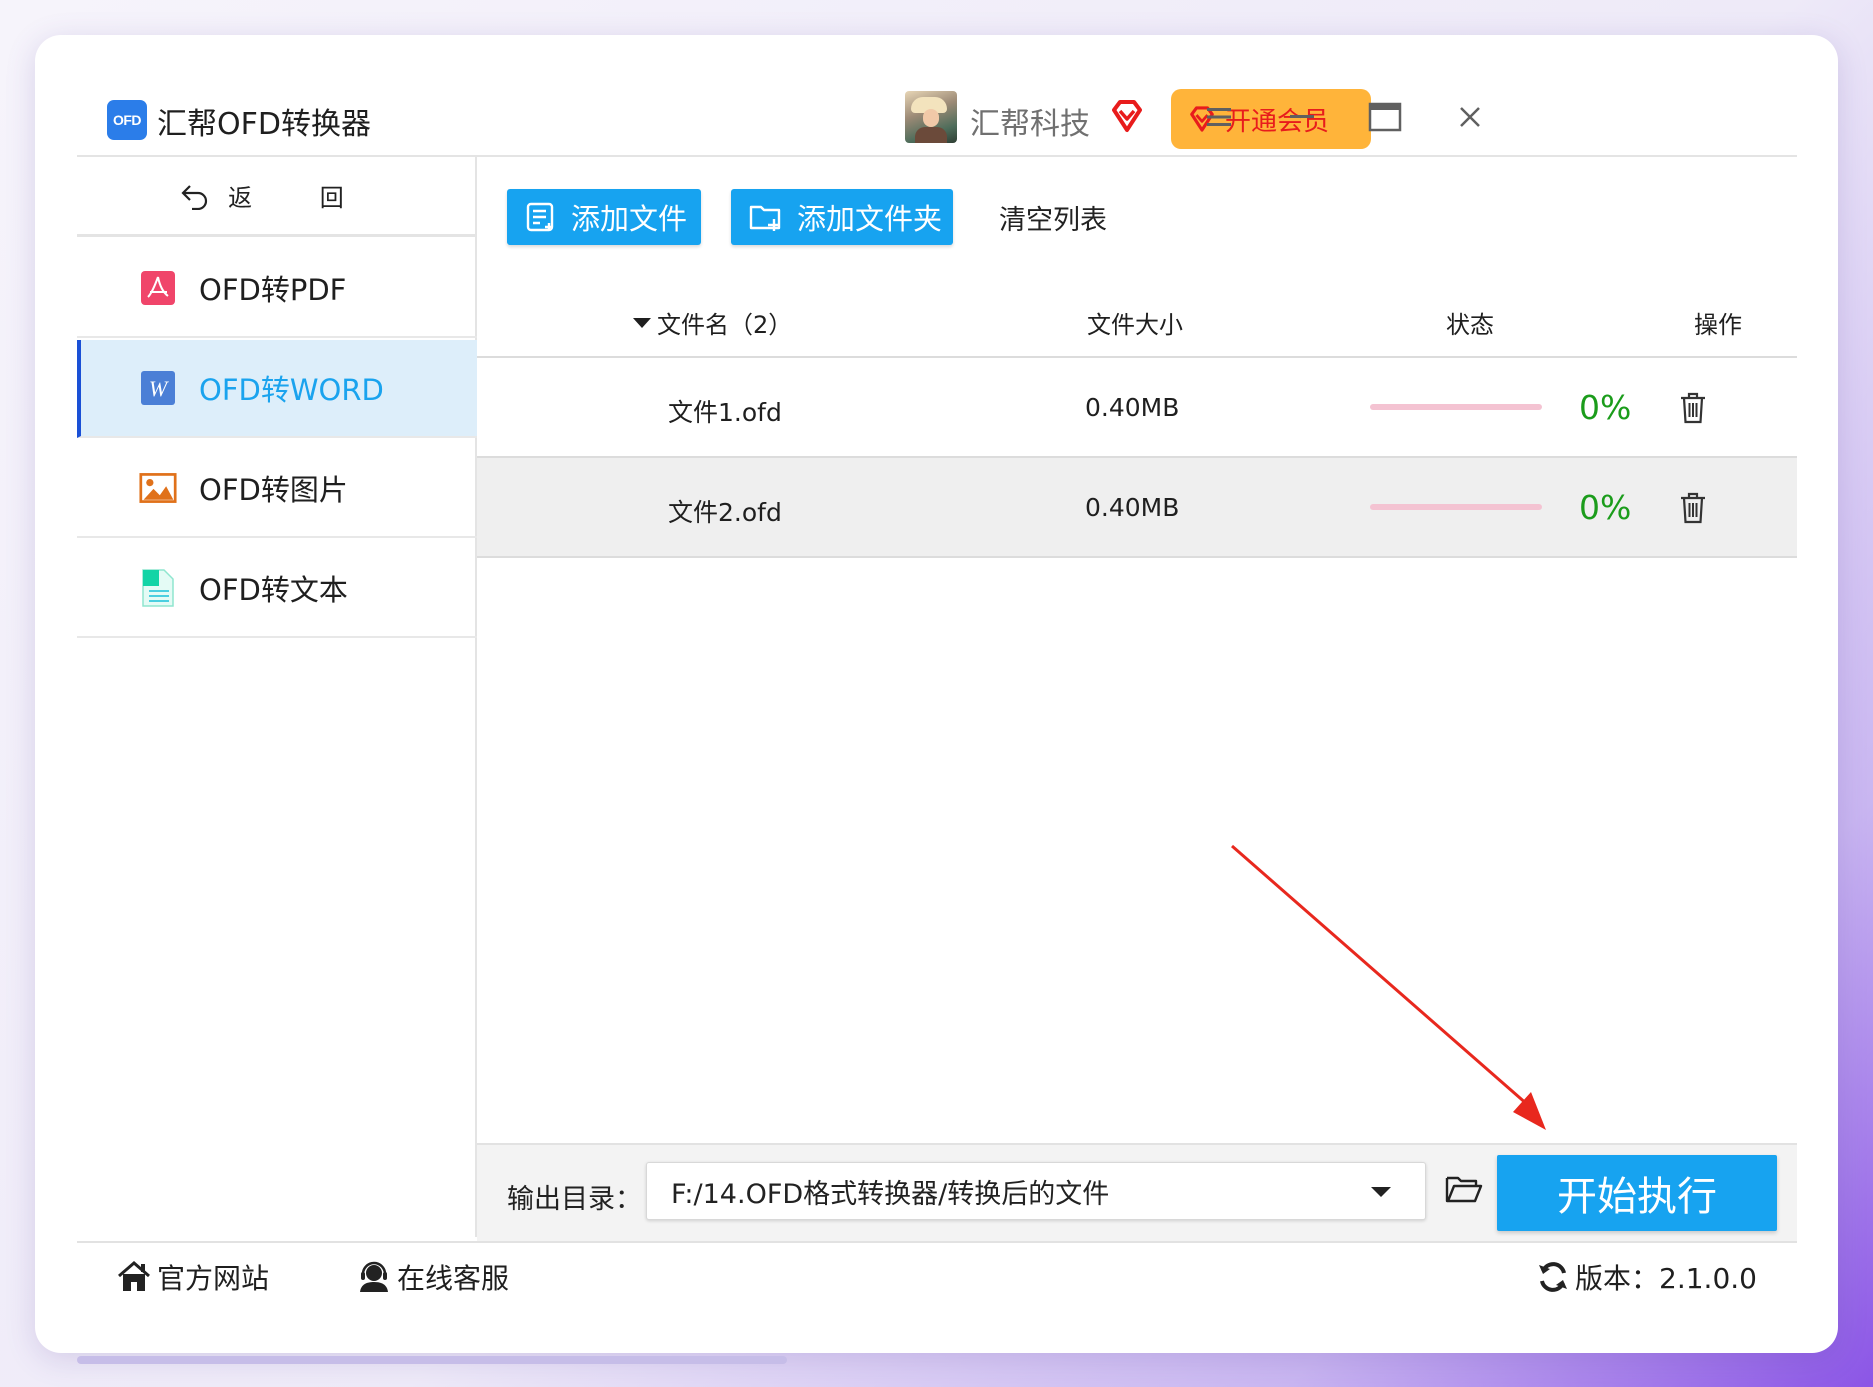 The image size is (1873, 1387). I want to click on add-folder-icon, so click(766, 217).